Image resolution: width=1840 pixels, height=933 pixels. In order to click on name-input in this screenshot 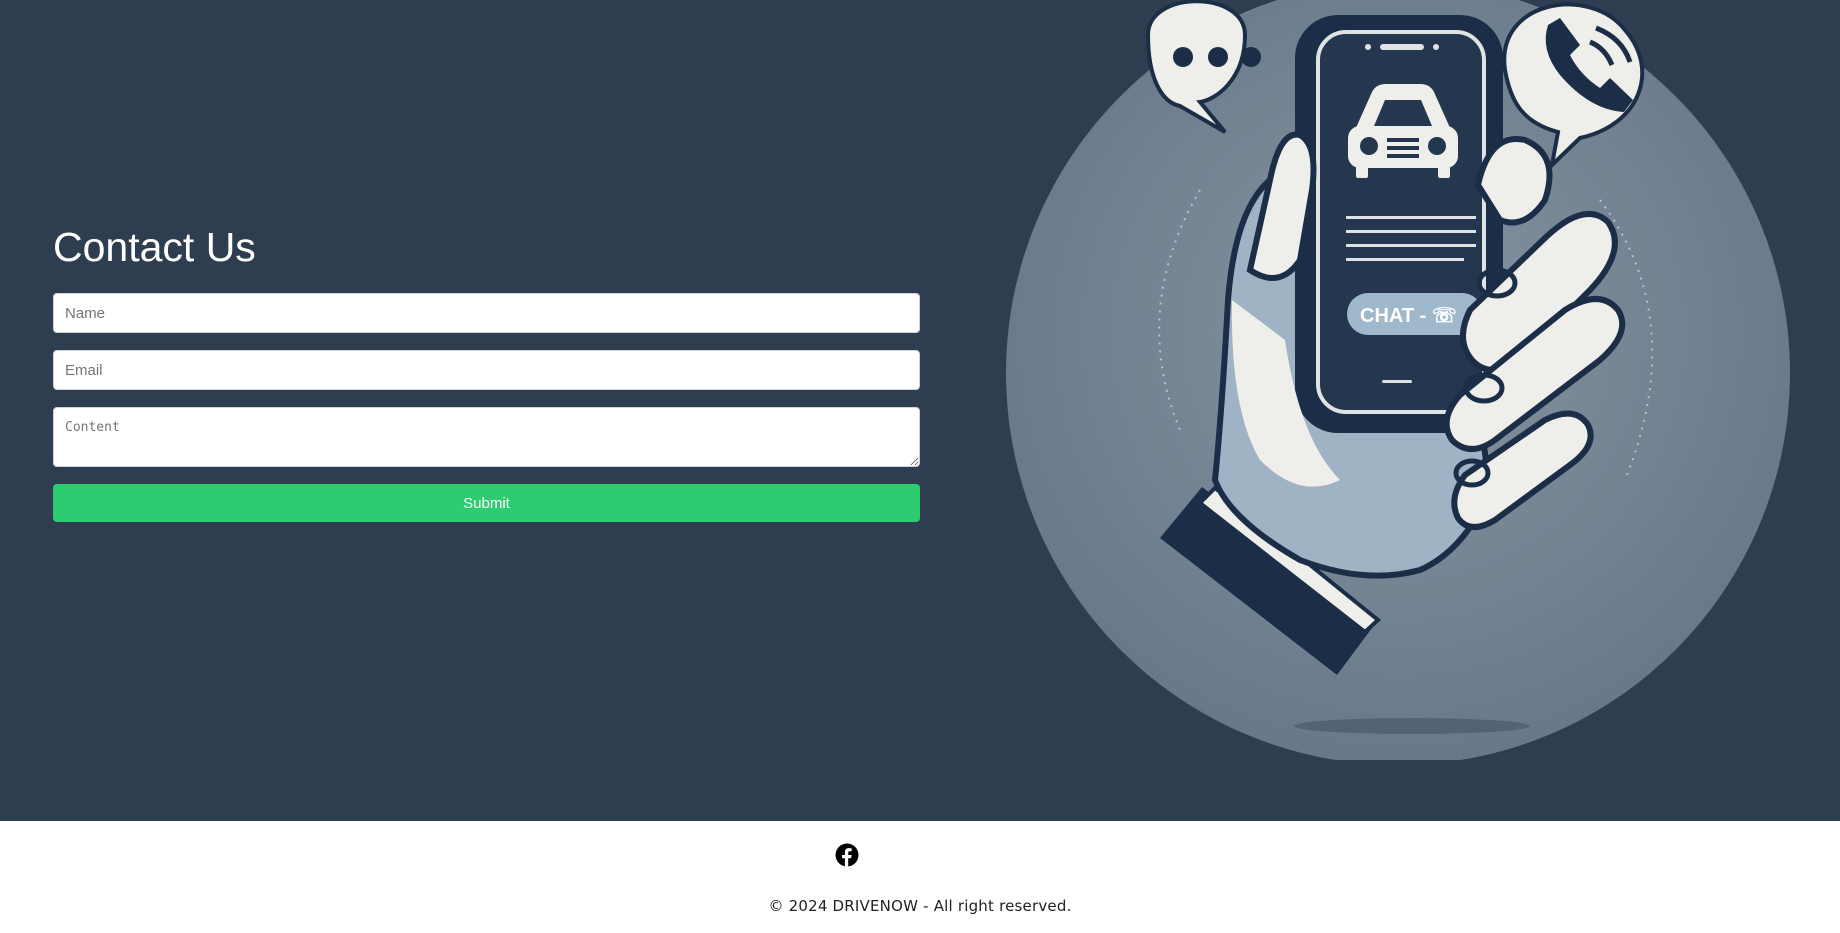, I will do `click(486, 313)`.